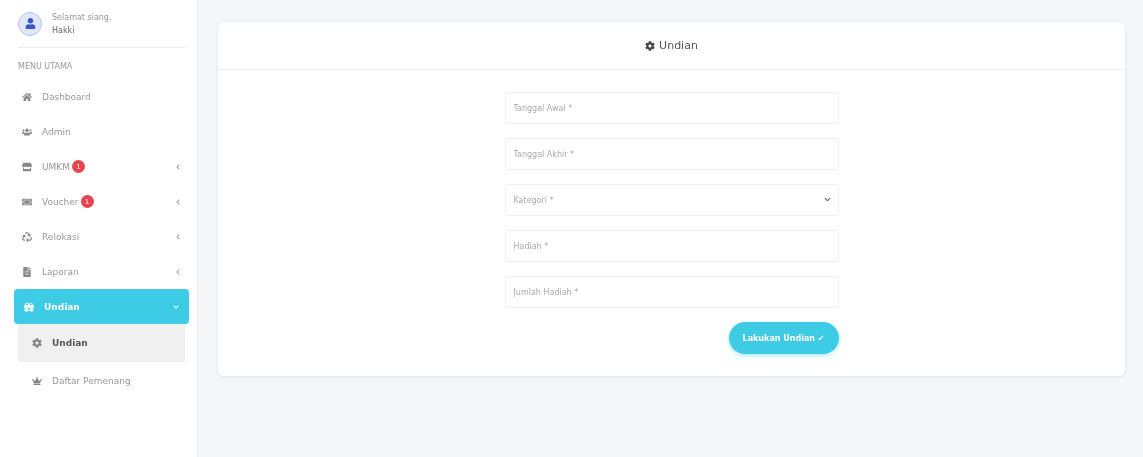 Image resolution: width=1143 pixels, height=457 pixels. Describe the element at coordinates (91, 381) in the screenshot. I see `submenu-label: Daftar Pemenang` at that location.